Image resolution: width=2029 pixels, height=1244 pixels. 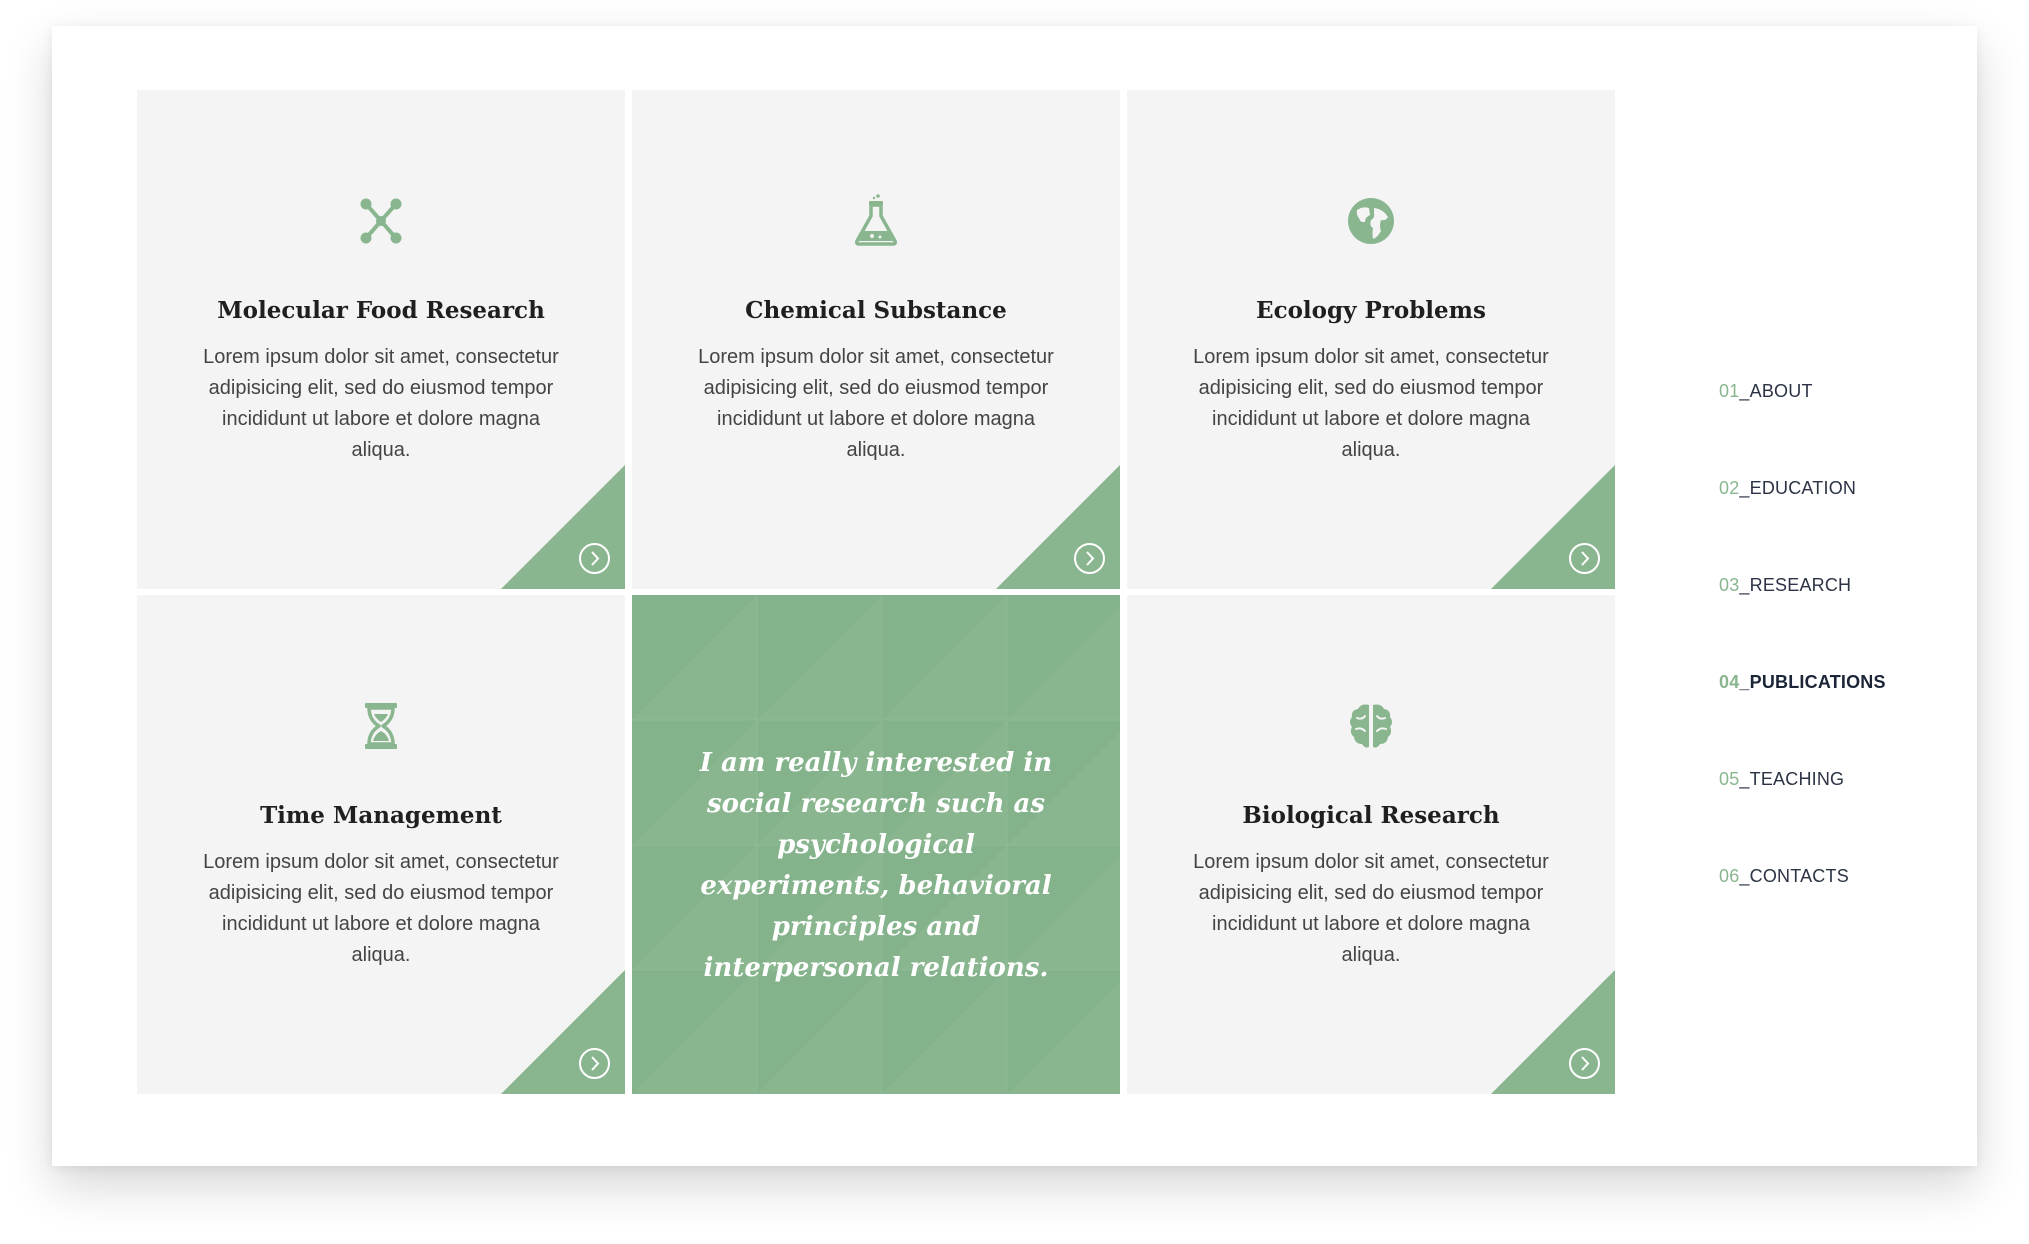 I want to click on nav-item-number: 05, so click(x=1729, y=779).